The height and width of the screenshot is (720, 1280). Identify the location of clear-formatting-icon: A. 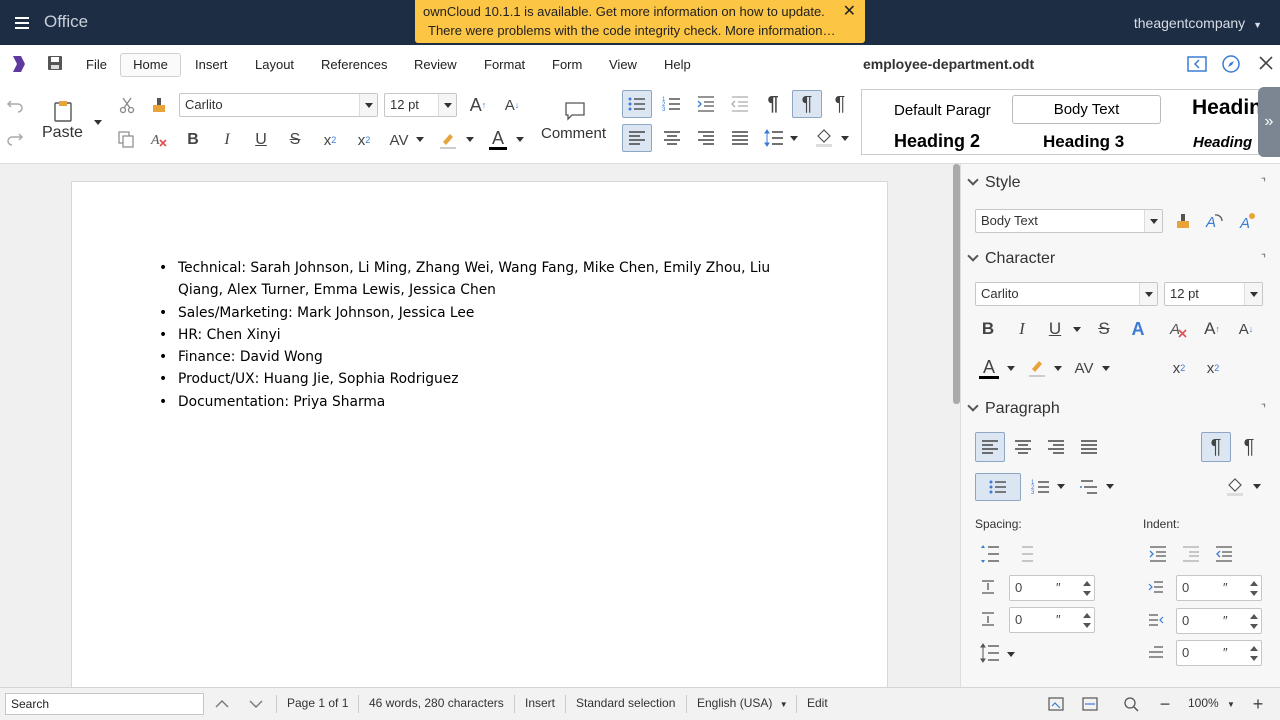
(1178, 329).